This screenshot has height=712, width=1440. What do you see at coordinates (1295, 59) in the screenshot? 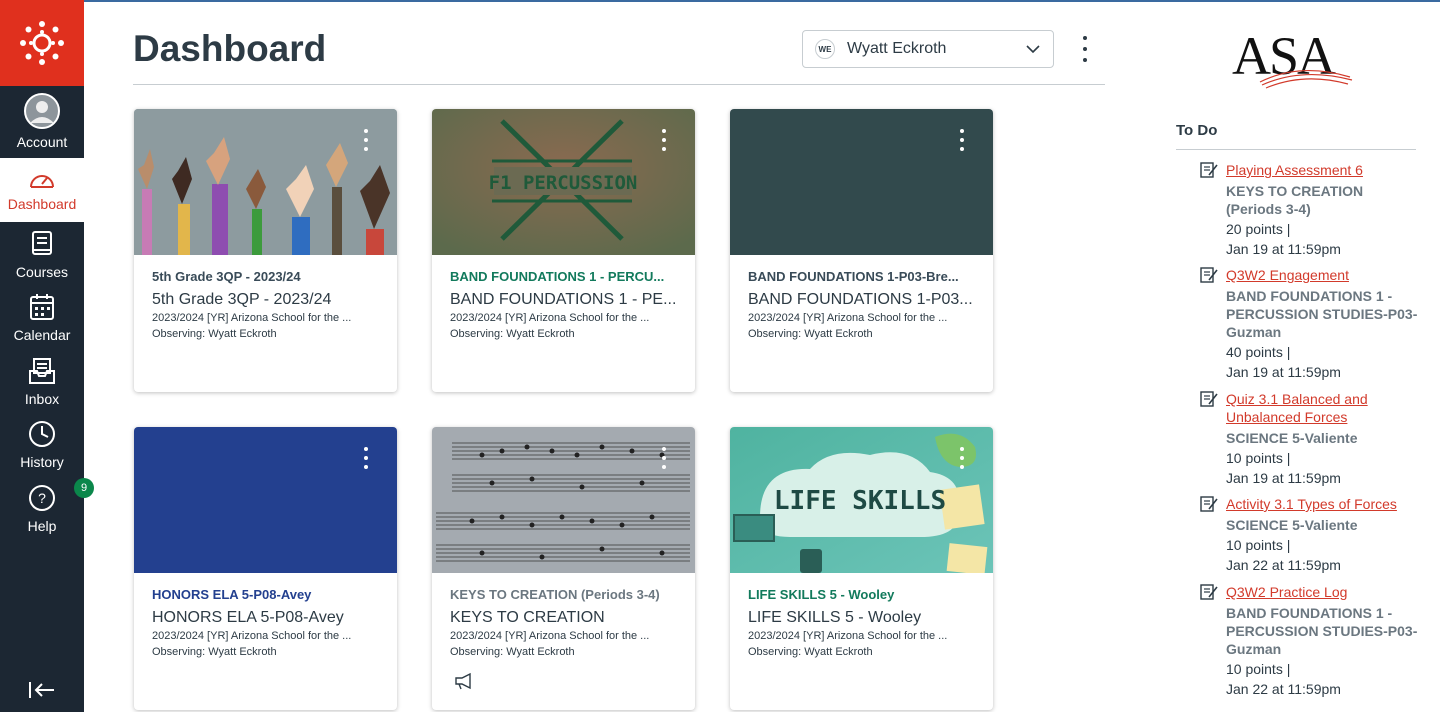
I see `school-logo: ASA` at bounding box center [1295, 59].